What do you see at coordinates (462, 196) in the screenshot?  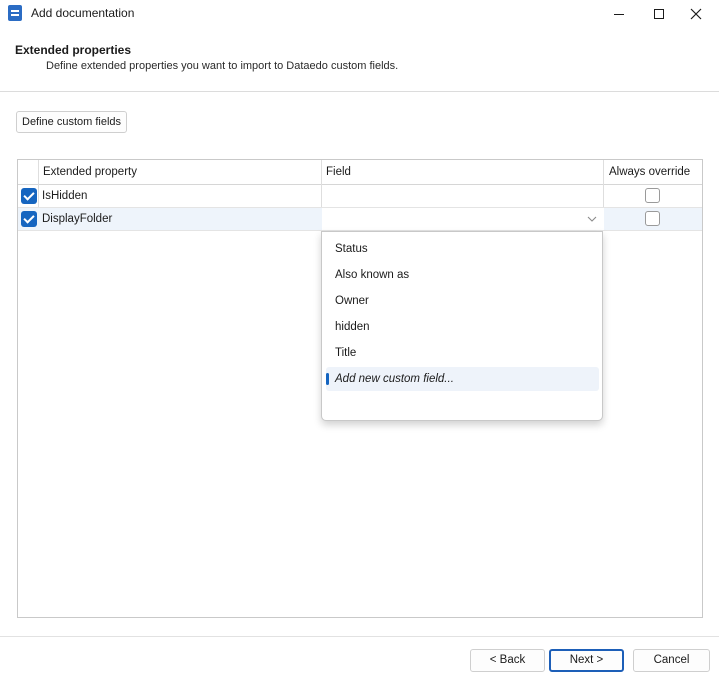 I see `field-cell` at bounding box center [462, 196].